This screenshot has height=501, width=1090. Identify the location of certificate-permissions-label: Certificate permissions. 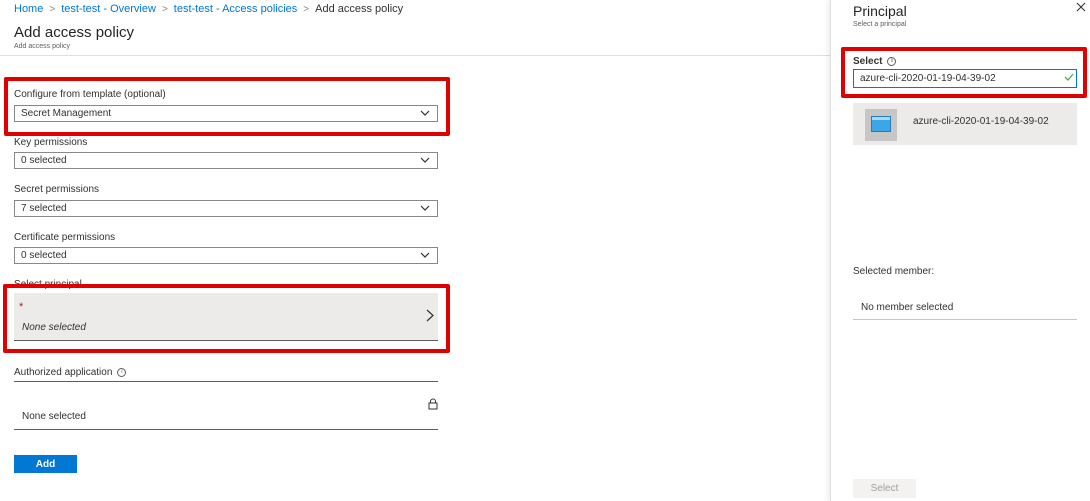
(65, 237).